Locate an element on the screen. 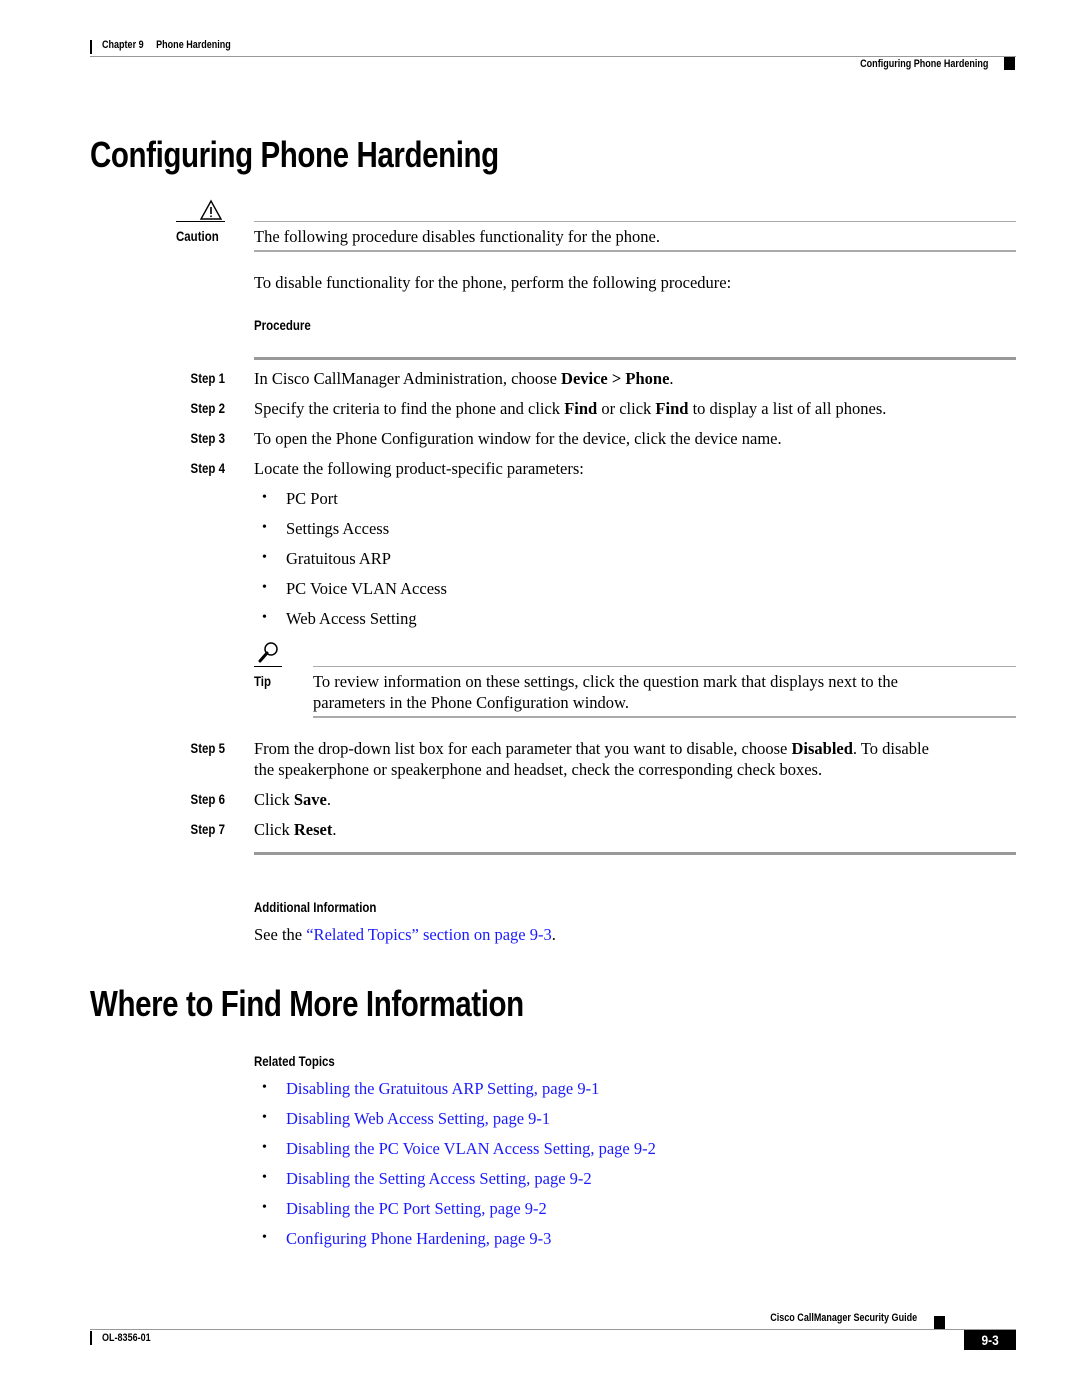 Image resolution: width=1080 pixels, height=1397 pixels. additional-suffix: . is located at coordinates (553, 934).